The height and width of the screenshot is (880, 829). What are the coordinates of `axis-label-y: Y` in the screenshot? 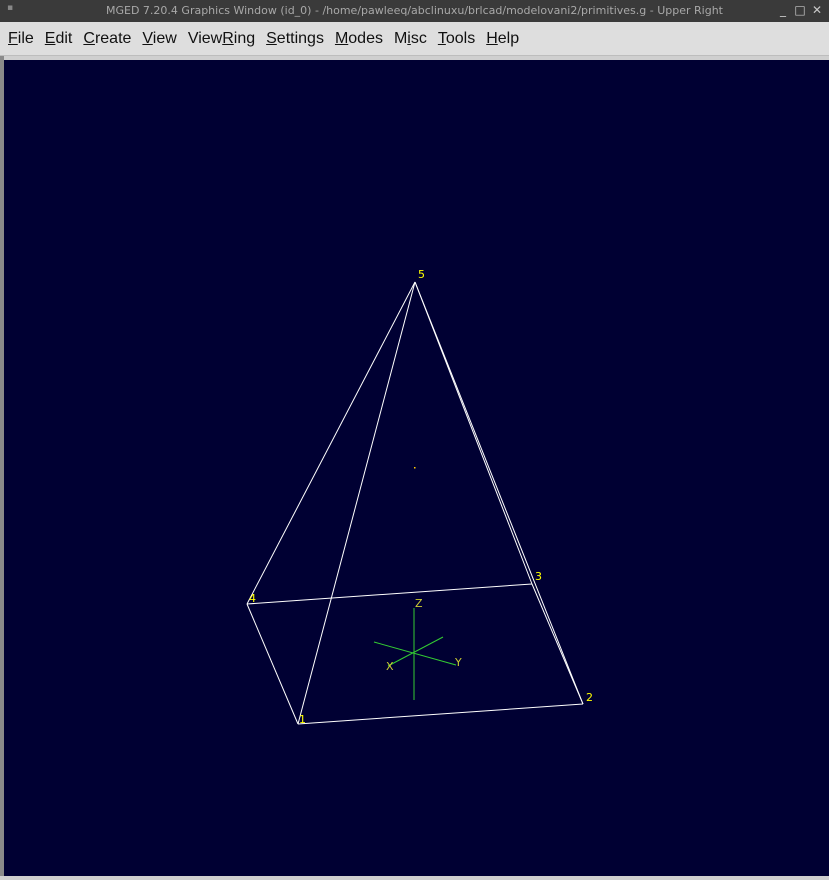 It's located at (458, 662).